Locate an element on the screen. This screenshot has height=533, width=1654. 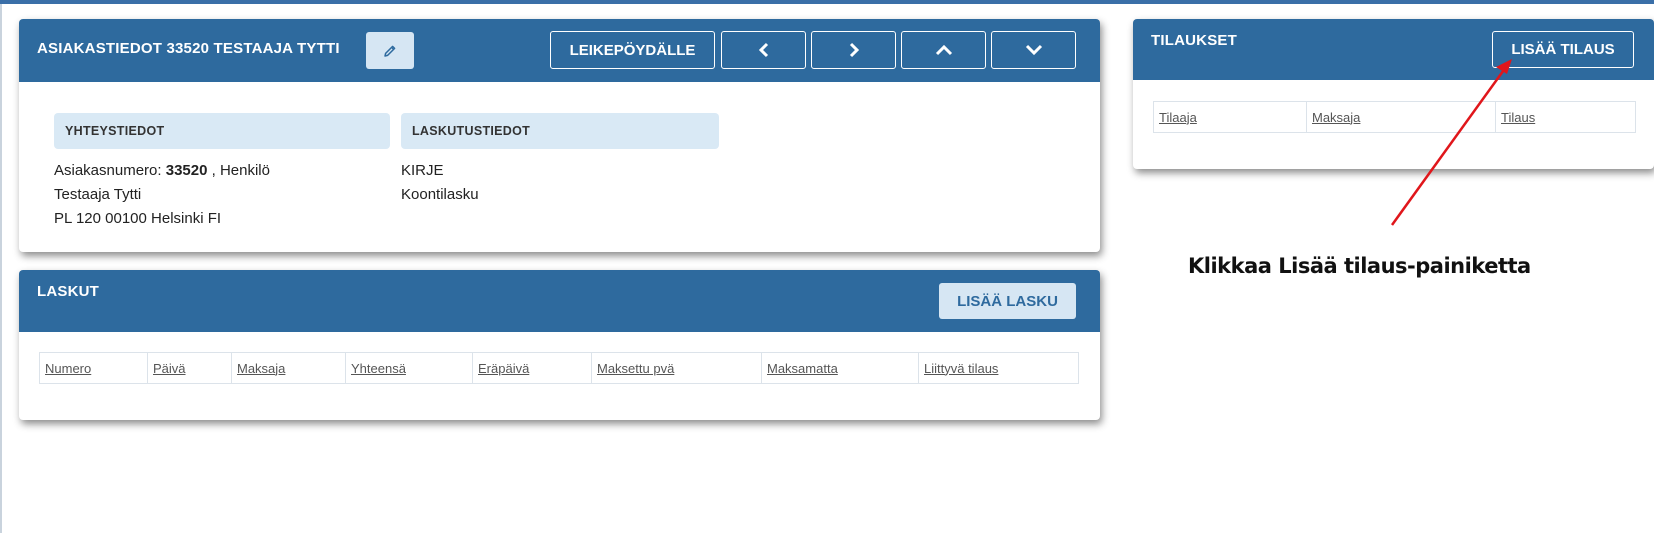
annotation-text: Klikkaa Lisää tilaus-painiketta is located at coordinates (1359, 266).